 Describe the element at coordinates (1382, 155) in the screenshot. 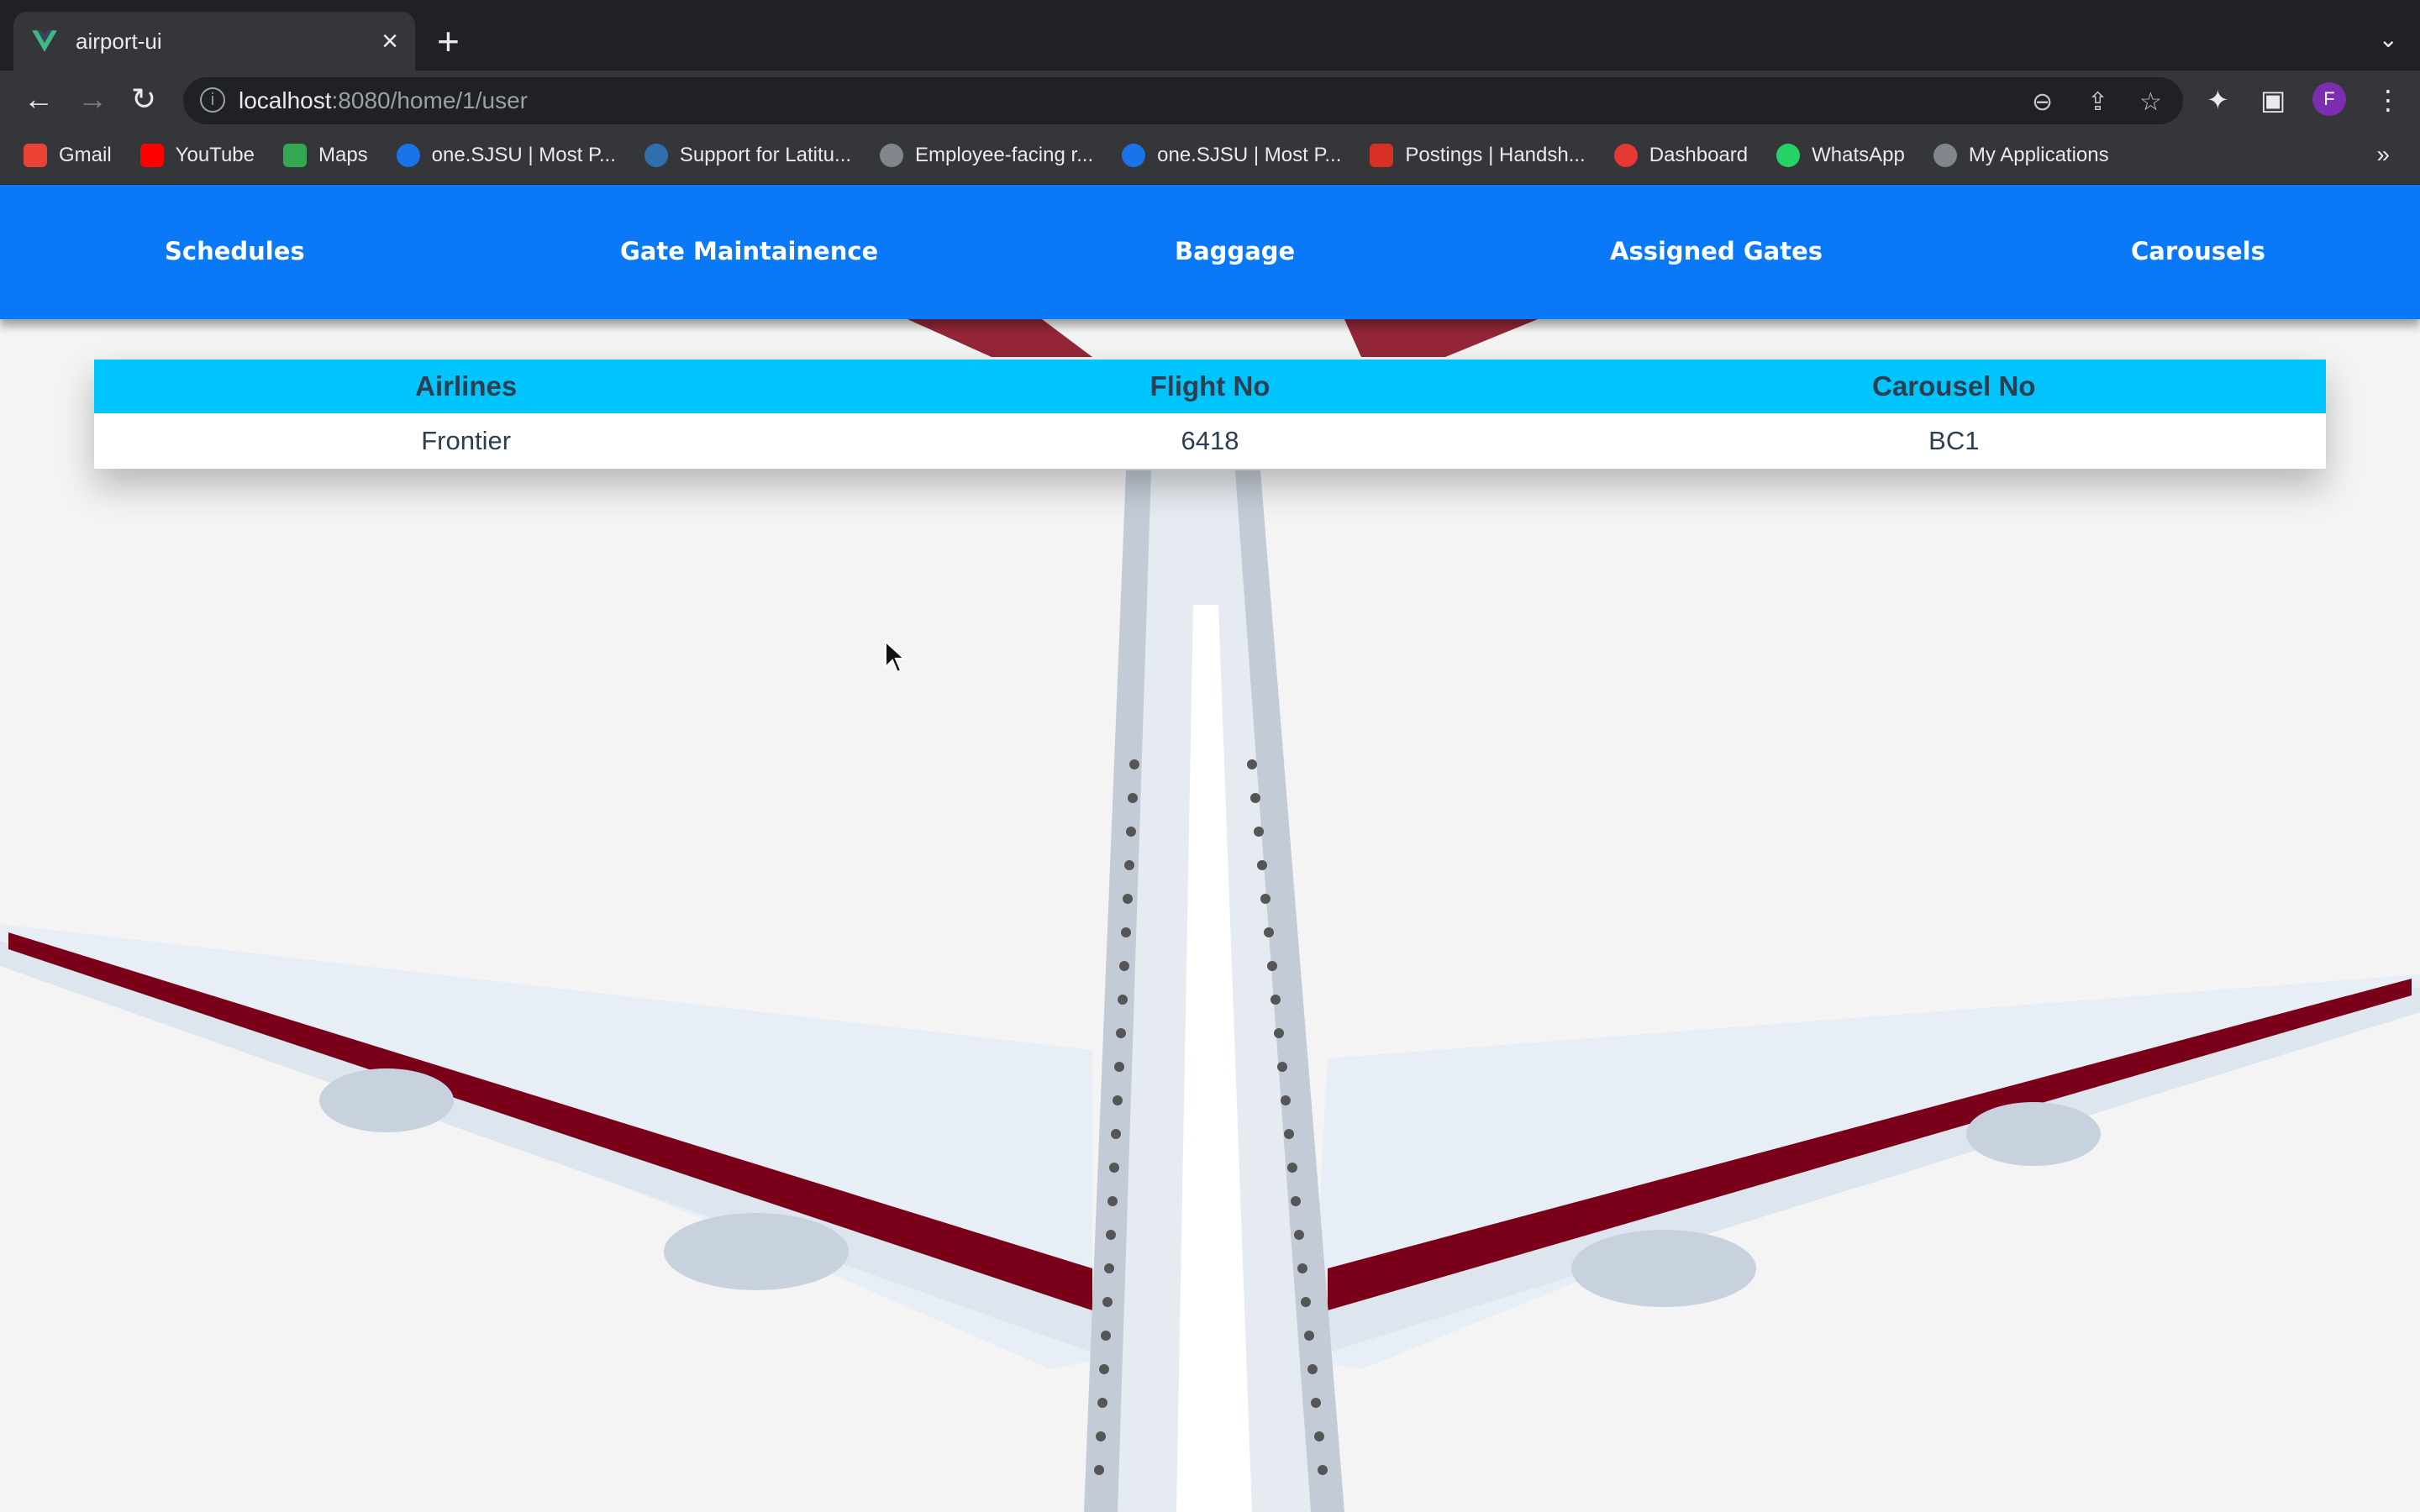

I see `handshake-icon` at that location.